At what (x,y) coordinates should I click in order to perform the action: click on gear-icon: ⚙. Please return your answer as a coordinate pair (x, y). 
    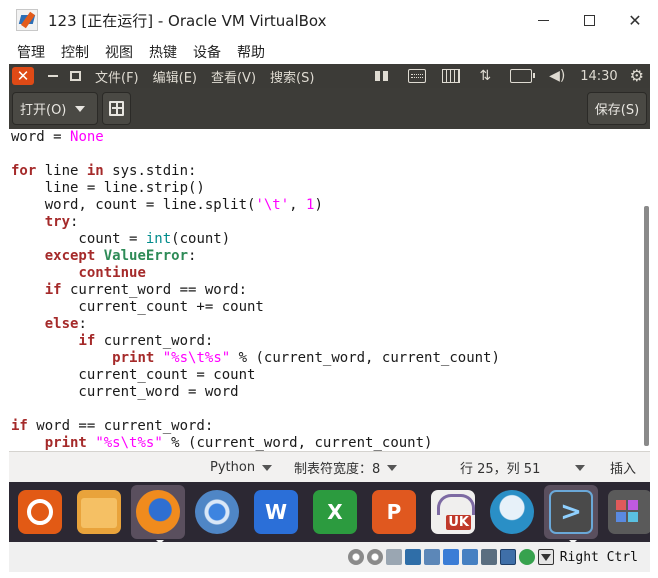
    Looking at the image, I should click on (637, 76).